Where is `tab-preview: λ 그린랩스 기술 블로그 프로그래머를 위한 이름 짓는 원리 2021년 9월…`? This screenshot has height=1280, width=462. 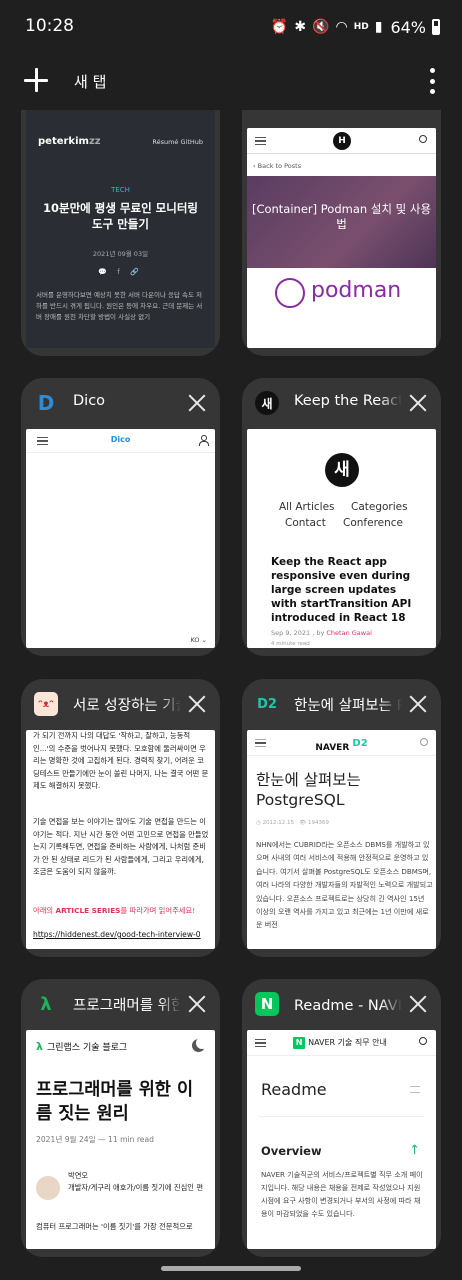
tab-preview: λ 그린랩스 기술 블로그 프로그래머를 위한 이름 짓는 원리 2021년 9월… is located at coordinates (120, 1139).